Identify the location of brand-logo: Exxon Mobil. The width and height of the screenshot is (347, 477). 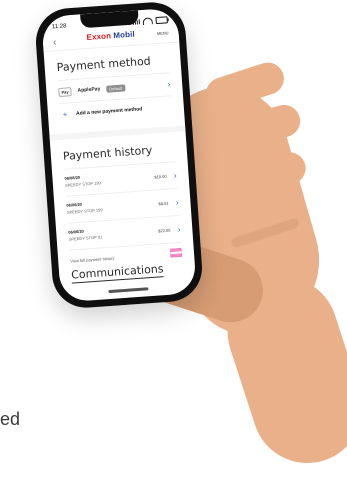
(110, 36).